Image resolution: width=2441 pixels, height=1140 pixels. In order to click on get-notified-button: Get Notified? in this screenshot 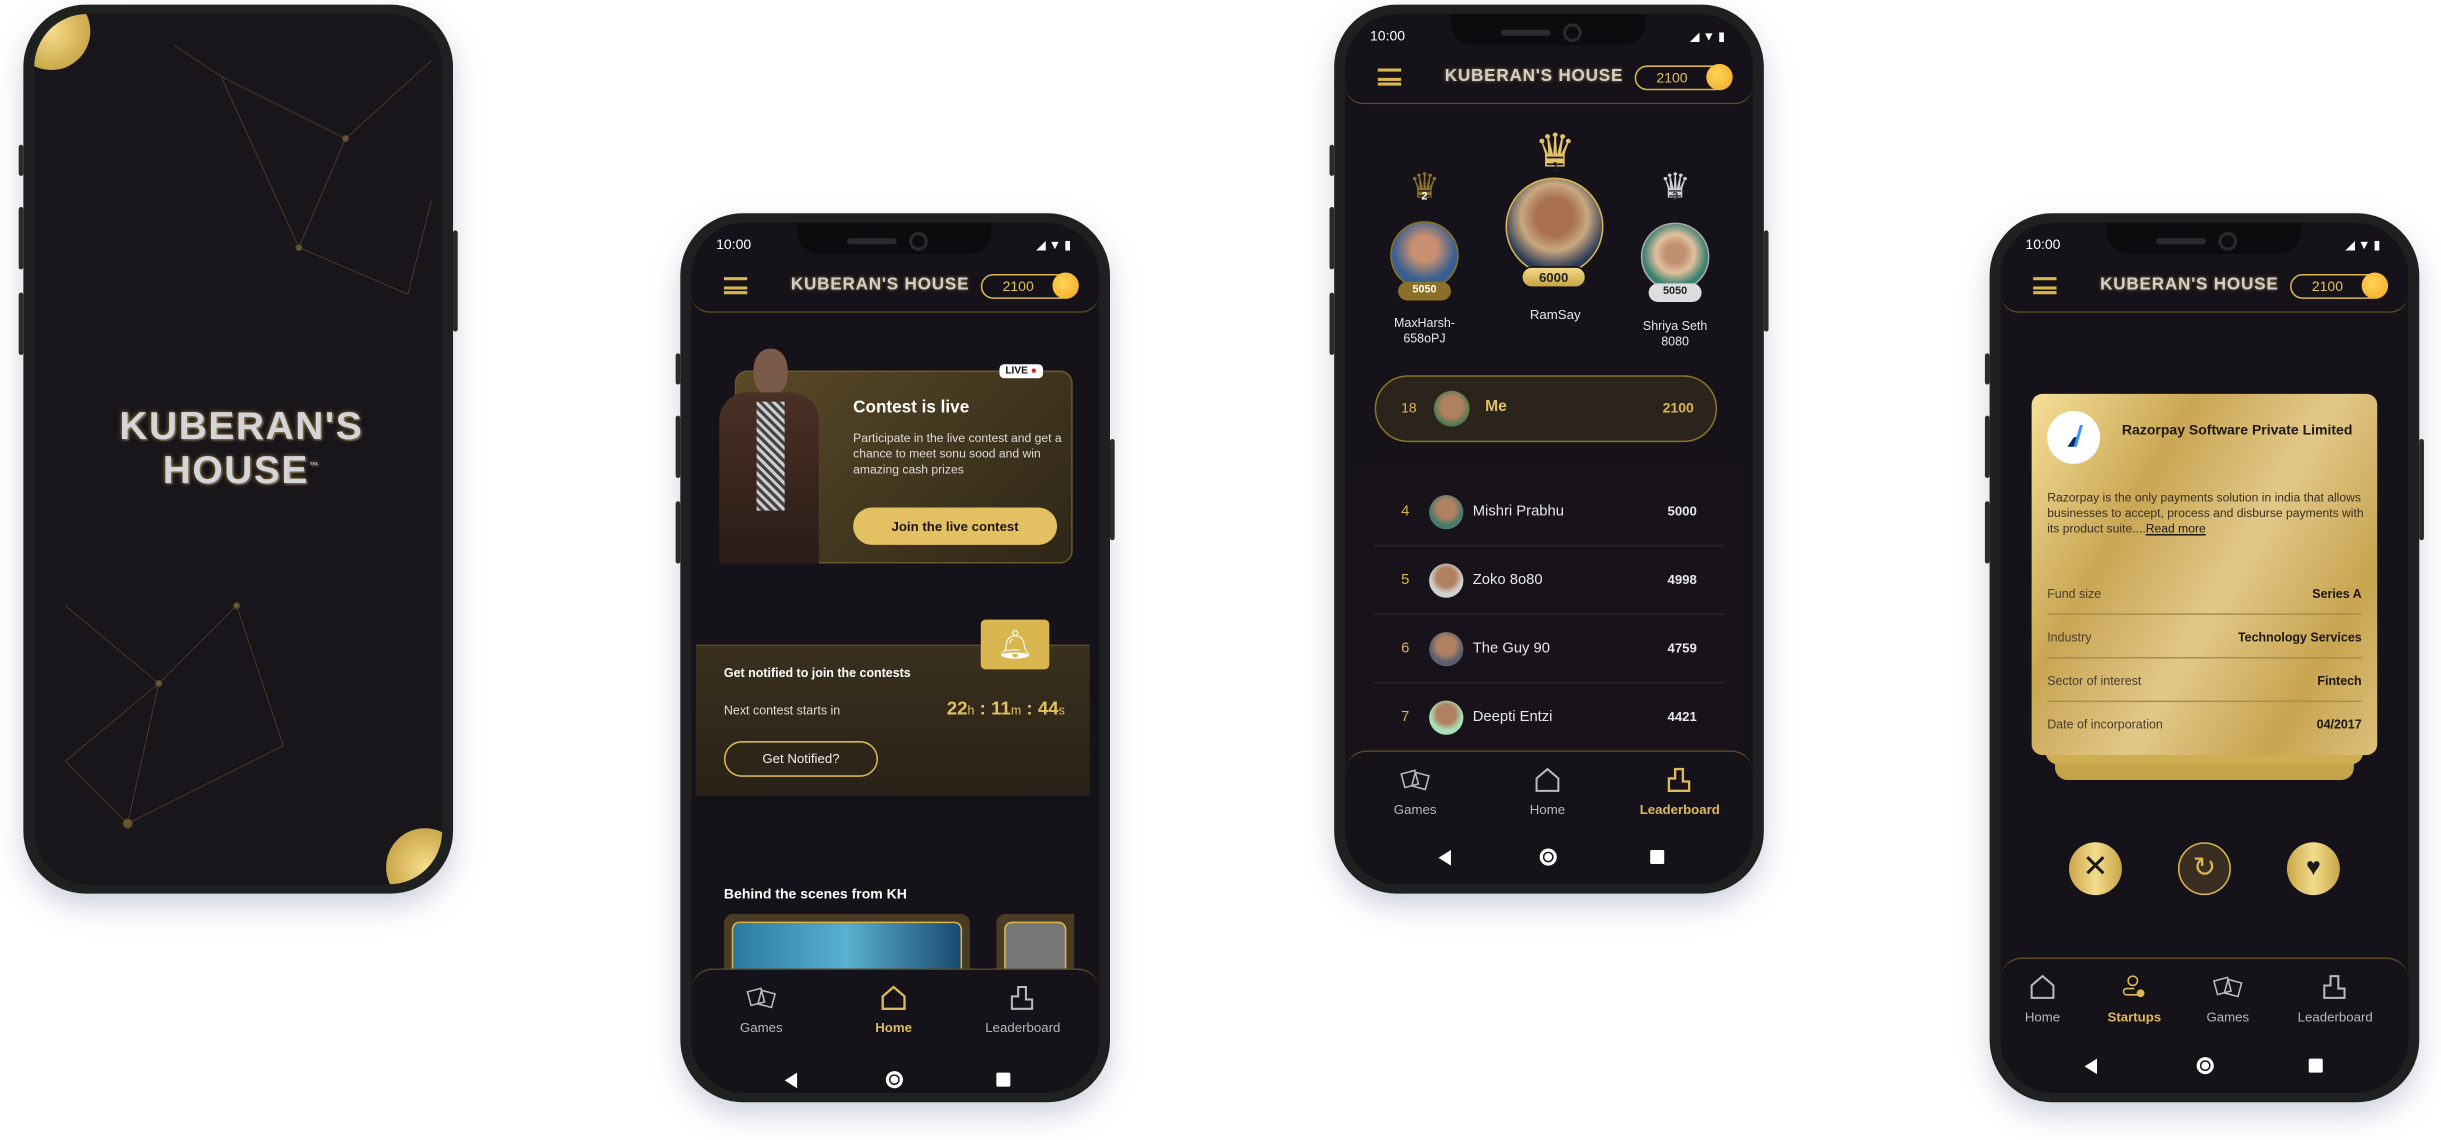, I will do `click(801, 759)`.